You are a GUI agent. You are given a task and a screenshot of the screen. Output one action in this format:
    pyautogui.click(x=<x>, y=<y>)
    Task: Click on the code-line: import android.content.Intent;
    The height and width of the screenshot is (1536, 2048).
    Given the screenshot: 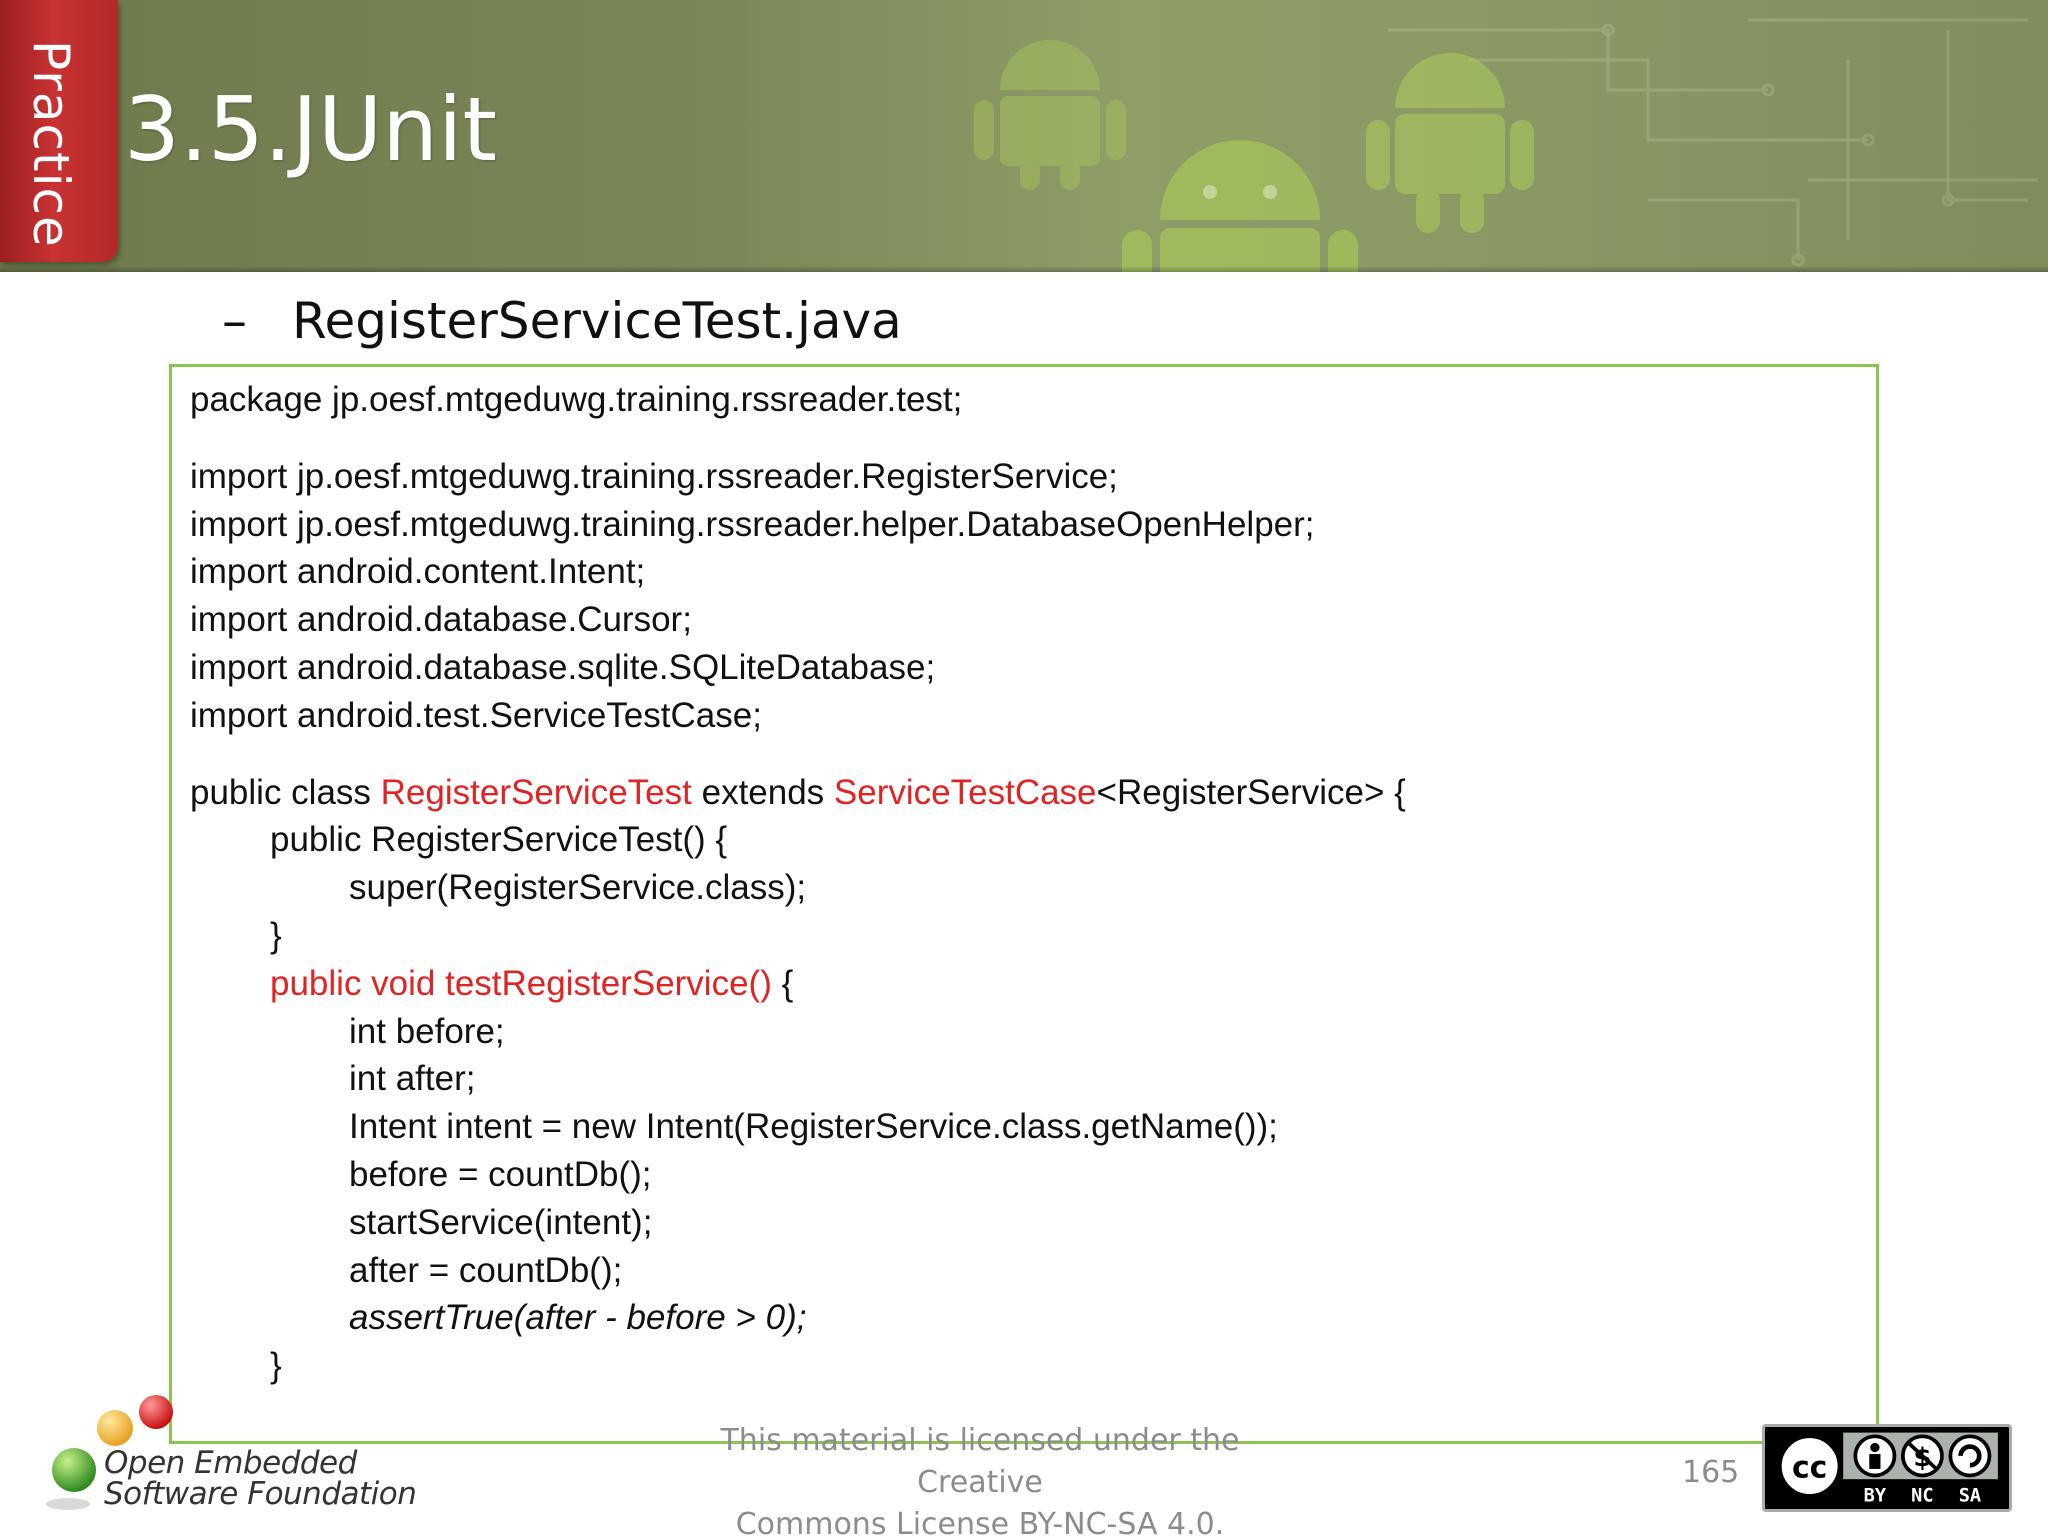 What is the action you would take?
    pyautogui.click(x=418, y=572)
    